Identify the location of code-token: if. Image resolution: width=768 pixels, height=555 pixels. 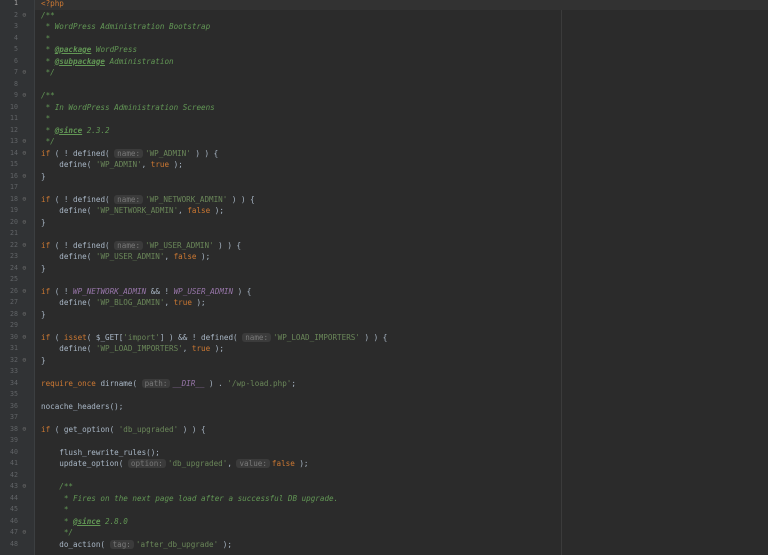
(46, 291).